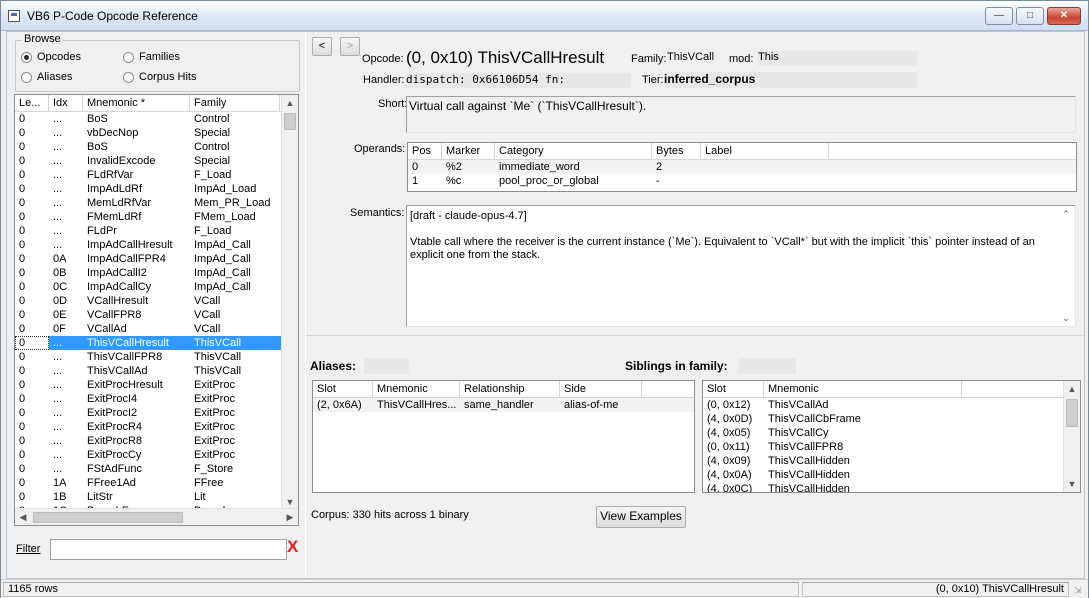 The height and width of the screenshot is (598, 1089). What do you see at coordinates (156, 315) in the screenshot?
I see `opcode-row: 0 0E VCallFPR8 VCall` at bounding box center [156, 315].